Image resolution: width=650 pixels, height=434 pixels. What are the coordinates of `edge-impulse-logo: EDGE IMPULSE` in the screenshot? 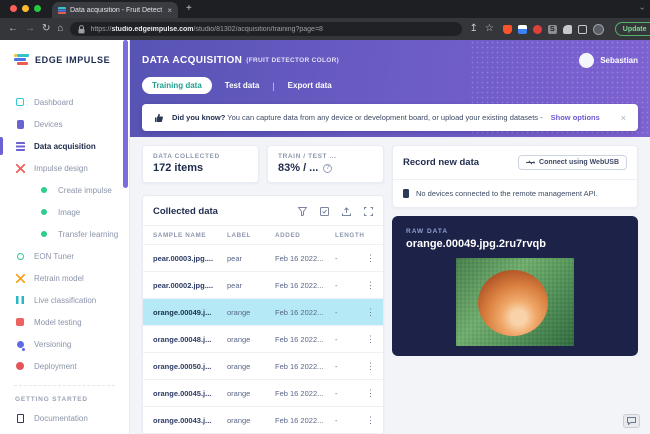 It's located at (64, 52).